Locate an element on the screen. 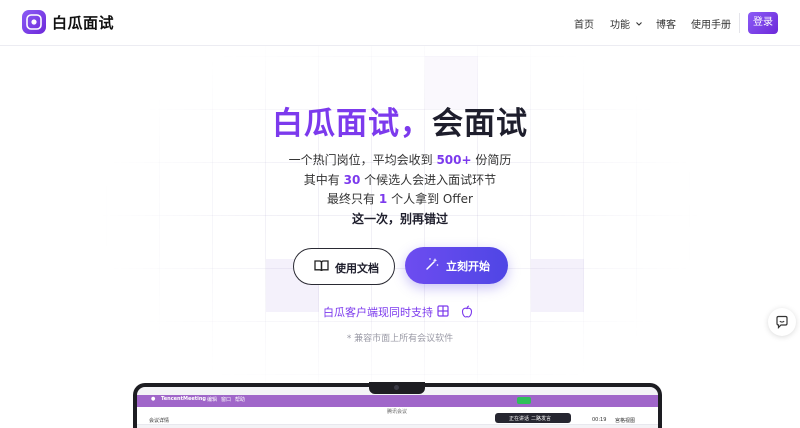 This screenshot has height=428, width=800. mockup-app-name: TencentMeeting is located at coordinates (184, 399).